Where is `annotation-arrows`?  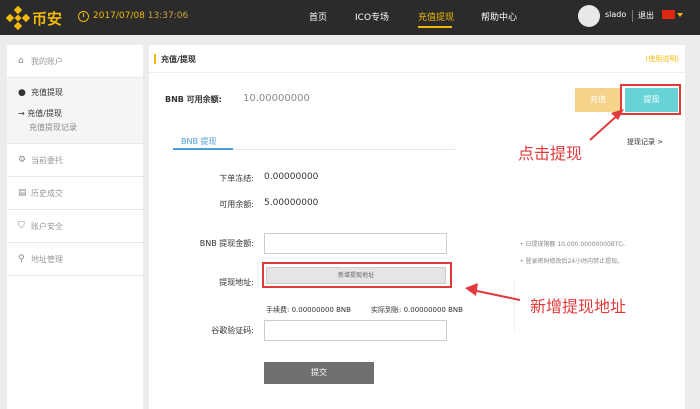
annotation-arrows is located at coordinates (544, 205).